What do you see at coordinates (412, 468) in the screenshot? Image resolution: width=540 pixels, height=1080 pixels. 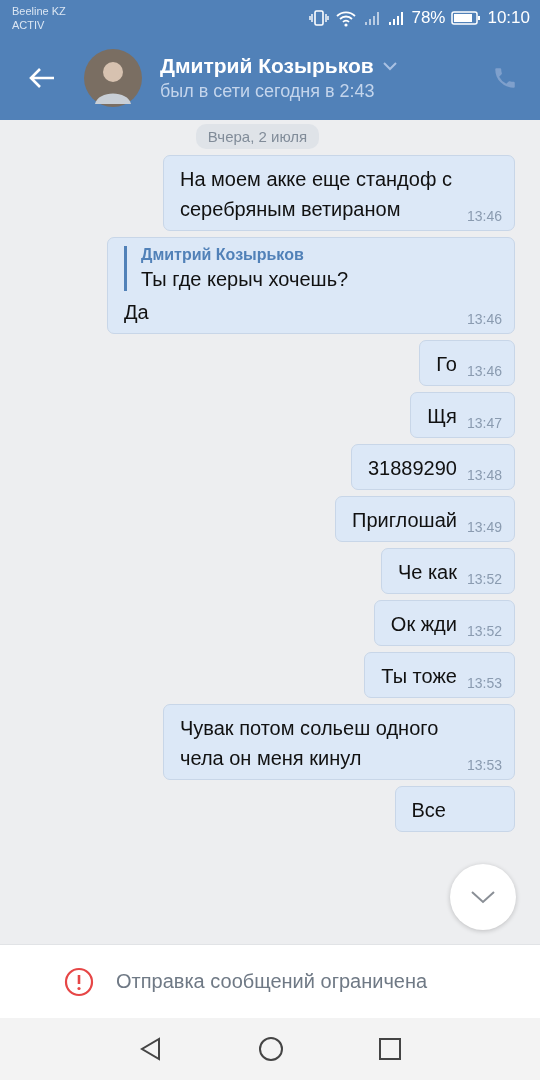 I see `message-text: 31889290` at bounding box center [412, 468].